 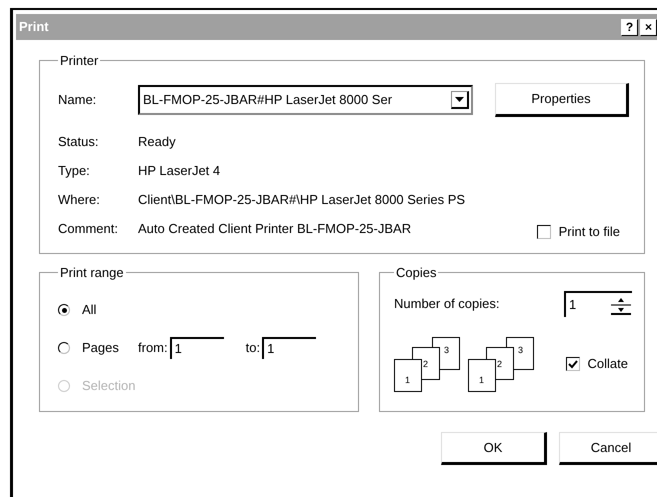 What do you see at coordinates (562, 100) in the screenshot?
I see `properties-button: Properties` at bounding box center [562, 100].